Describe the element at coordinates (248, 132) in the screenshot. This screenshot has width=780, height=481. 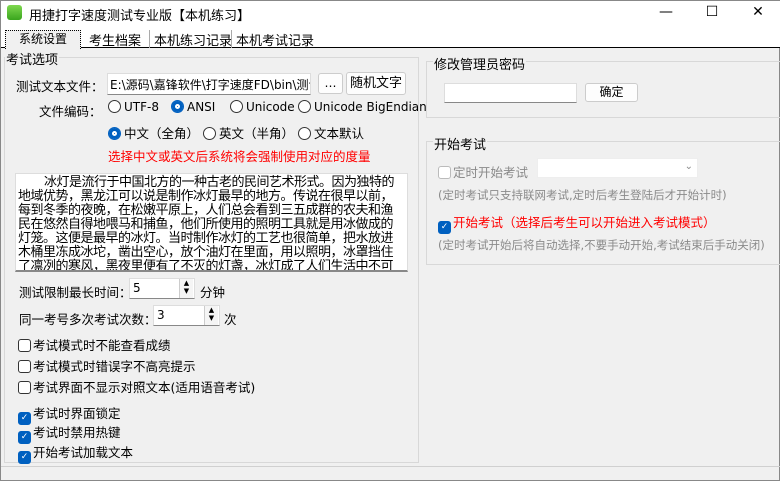
I see `radio-english: 英文（半角）` at that location.